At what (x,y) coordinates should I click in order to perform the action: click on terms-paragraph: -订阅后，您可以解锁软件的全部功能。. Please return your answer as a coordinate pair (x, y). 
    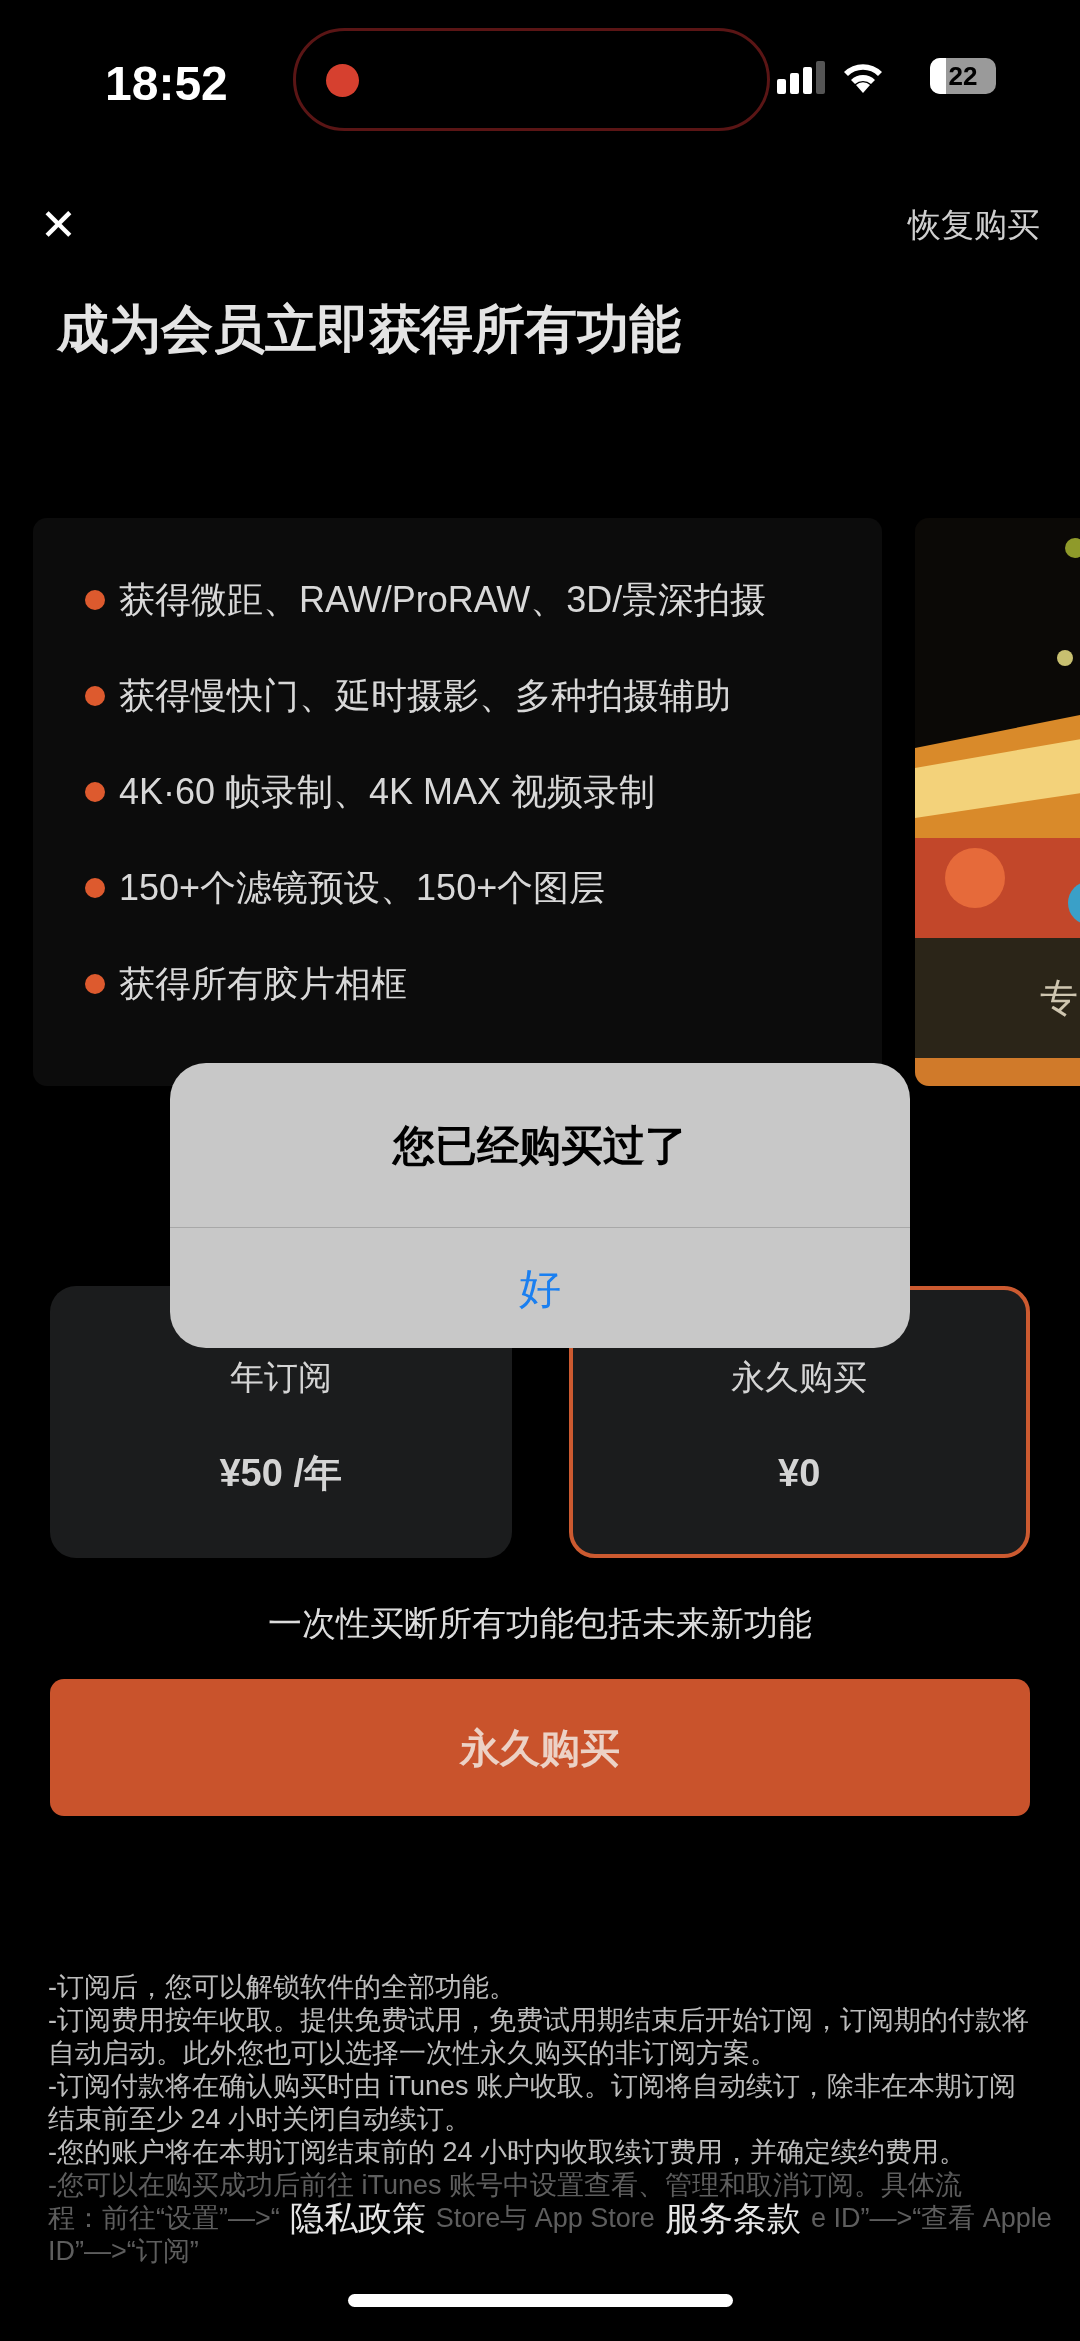
    Looking at the image, I should click on (282, 1987).